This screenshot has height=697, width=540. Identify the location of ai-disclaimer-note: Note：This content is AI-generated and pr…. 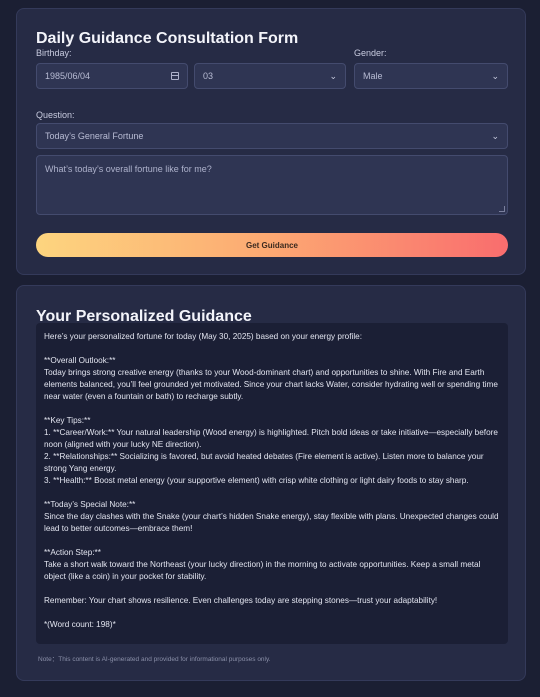
(154, 659).